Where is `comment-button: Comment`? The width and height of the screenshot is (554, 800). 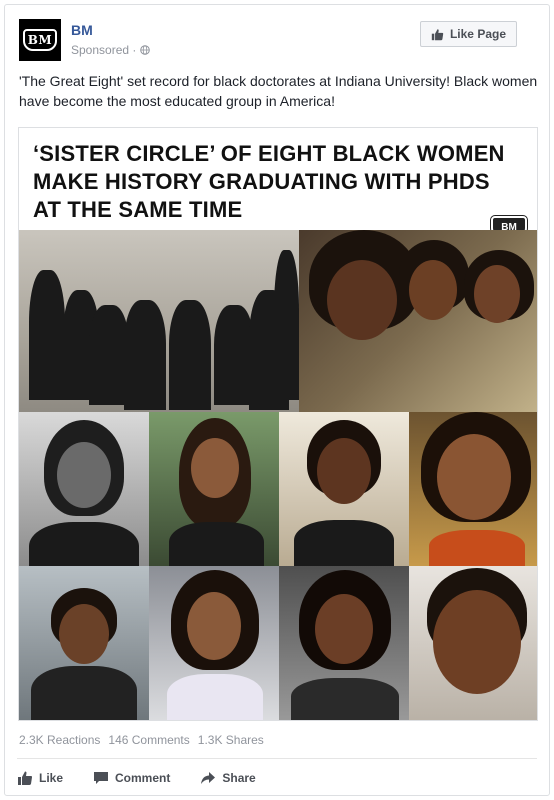
comment-button: Comment is located at coordinates (131, 778).